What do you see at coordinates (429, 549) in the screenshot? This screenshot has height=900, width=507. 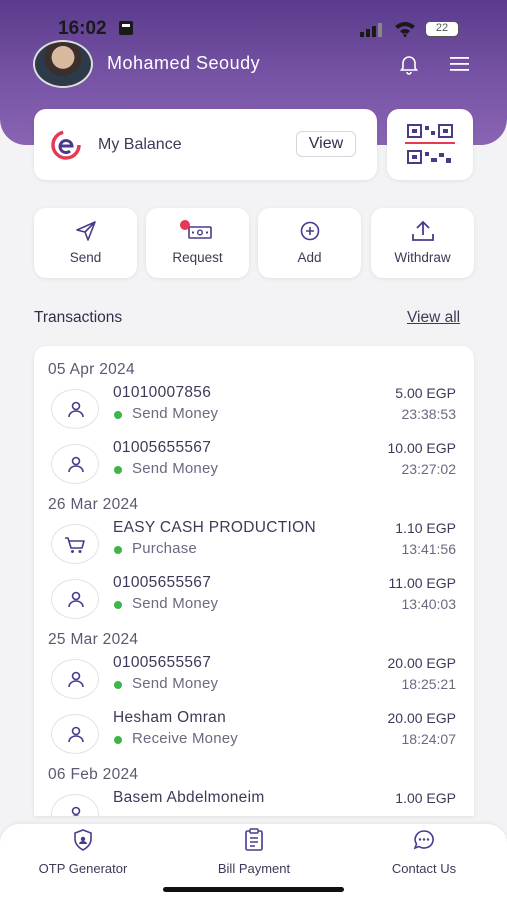 I see `transaction-time: 13:41:56` at bounding box center [429, 549].